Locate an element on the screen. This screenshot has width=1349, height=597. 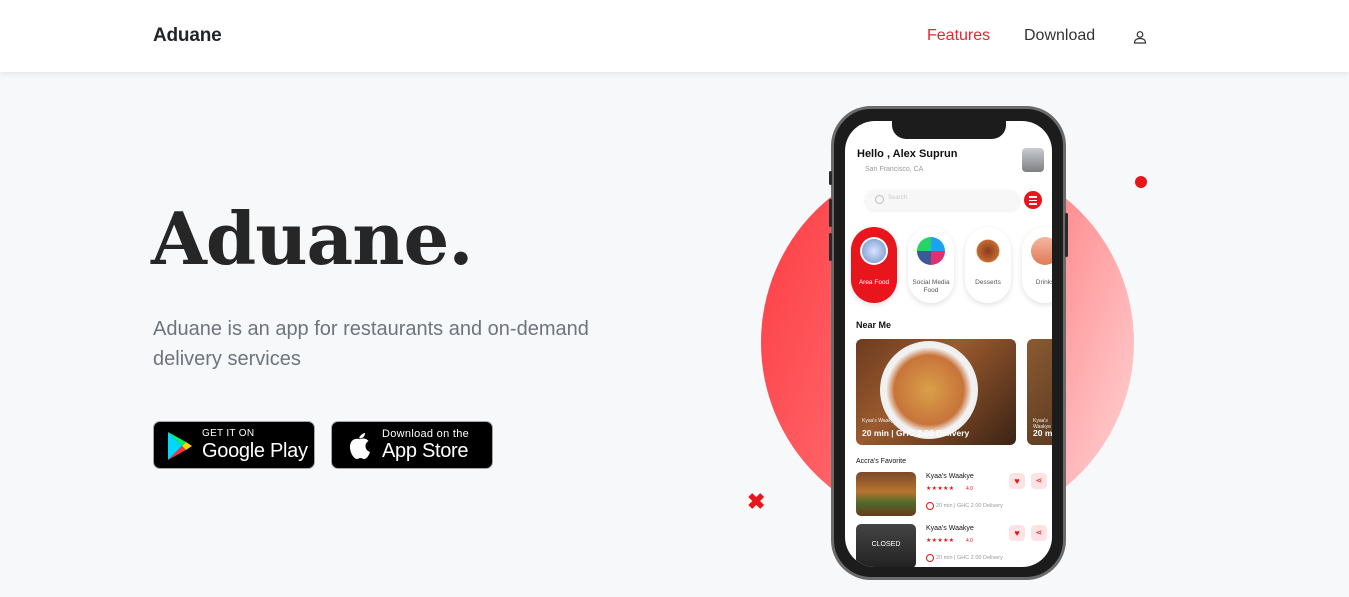
phone-power-button is located at coordinates (1066, 235).